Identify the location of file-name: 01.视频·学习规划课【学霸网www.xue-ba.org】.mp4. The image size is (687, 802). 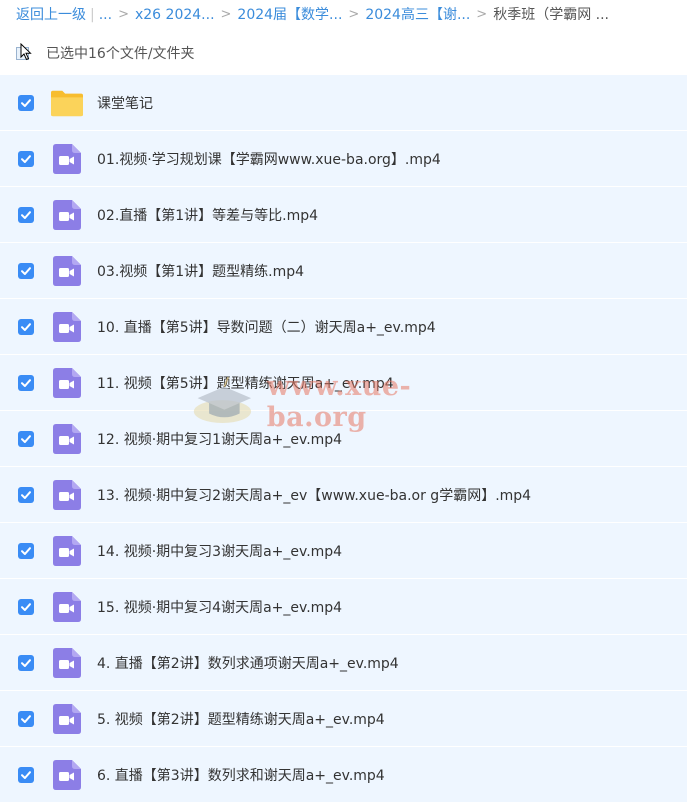
(269, 159).